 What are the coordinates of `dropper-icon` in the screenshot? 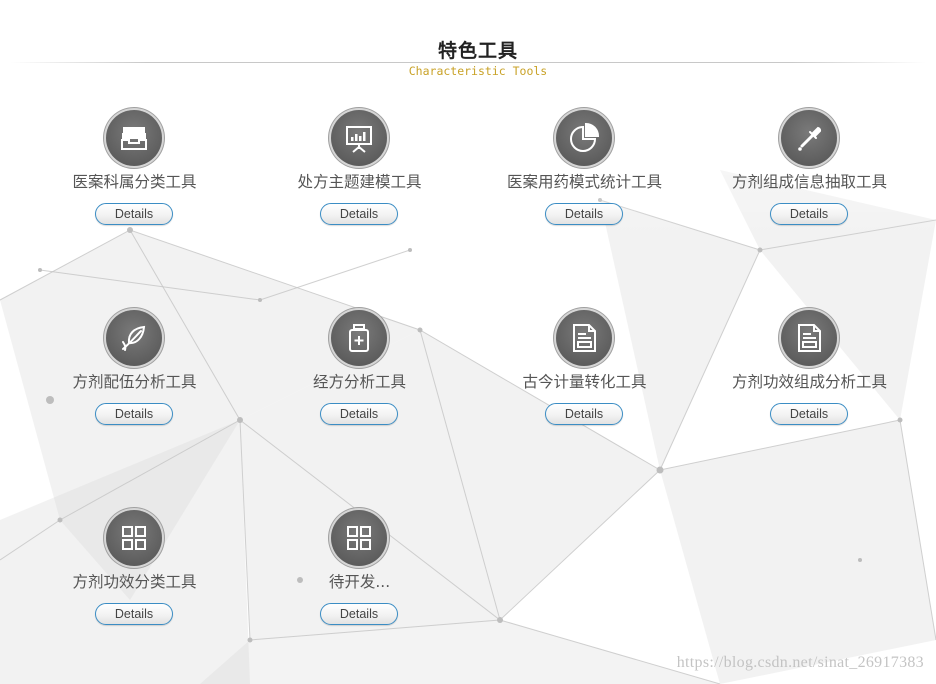 It's located at (809, 138).